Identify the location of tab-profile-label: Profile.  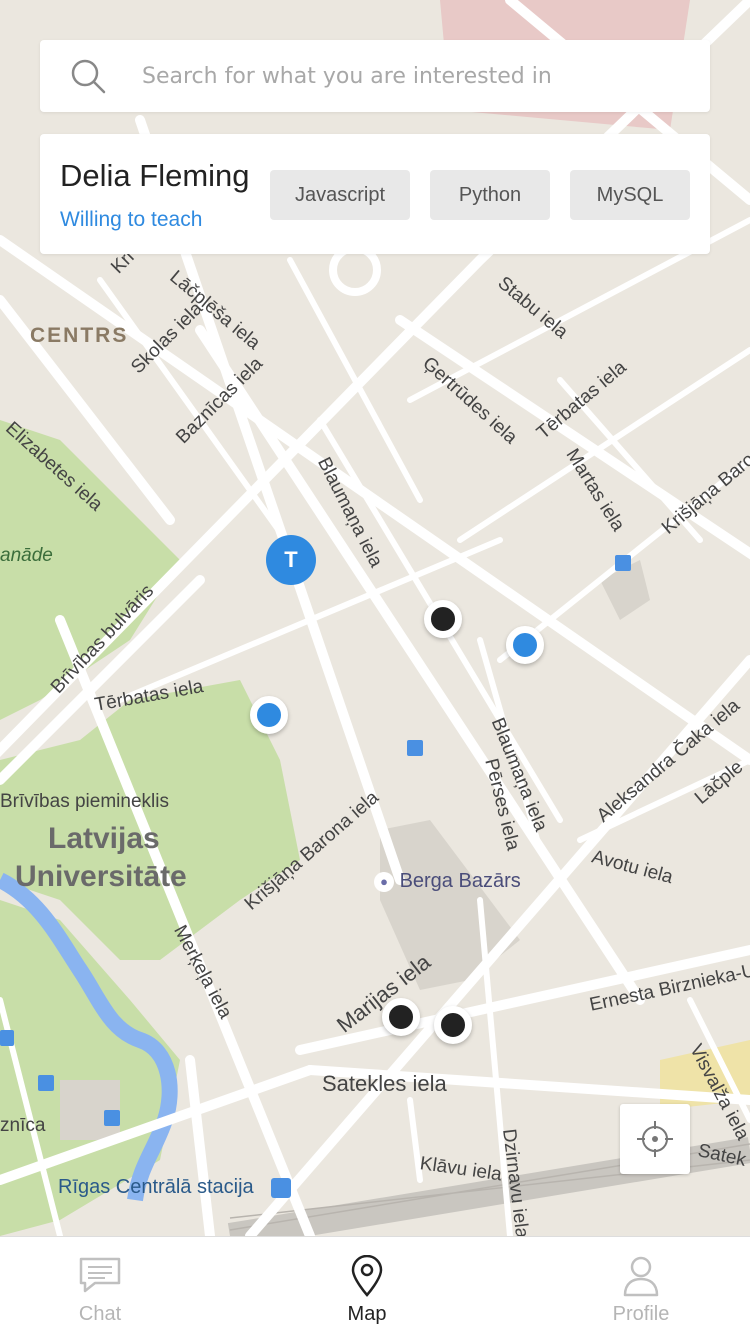
(641, 1314).